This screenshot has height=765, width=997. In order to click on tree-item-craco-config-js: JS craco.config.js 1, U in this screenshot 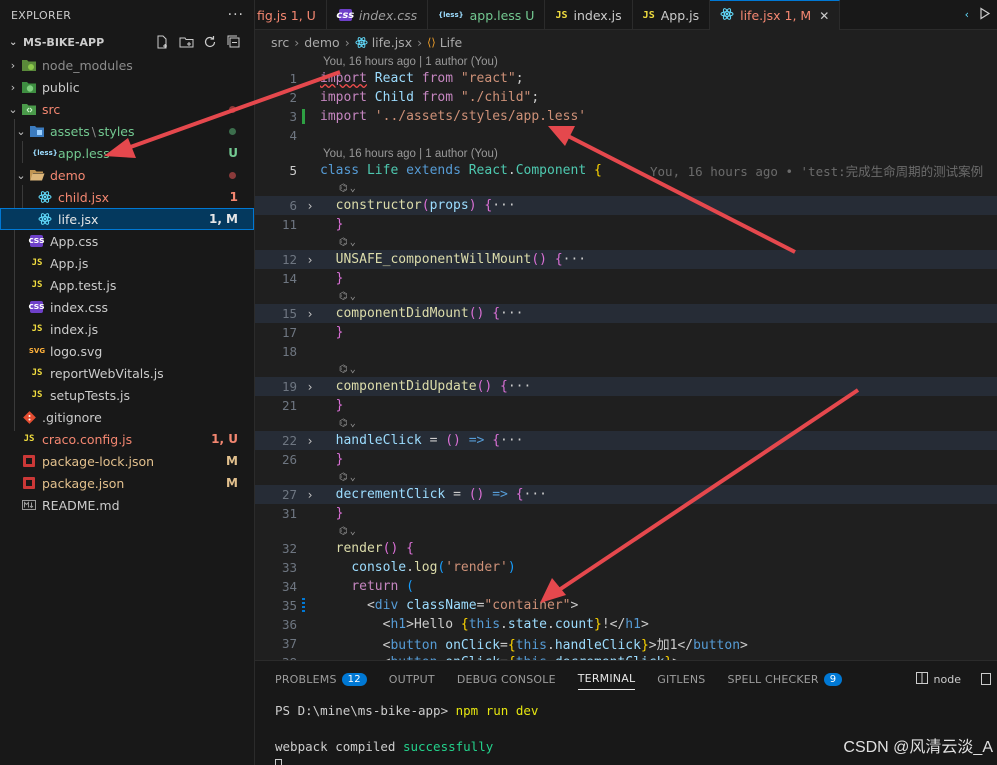, I will do `click(127, 439)`.